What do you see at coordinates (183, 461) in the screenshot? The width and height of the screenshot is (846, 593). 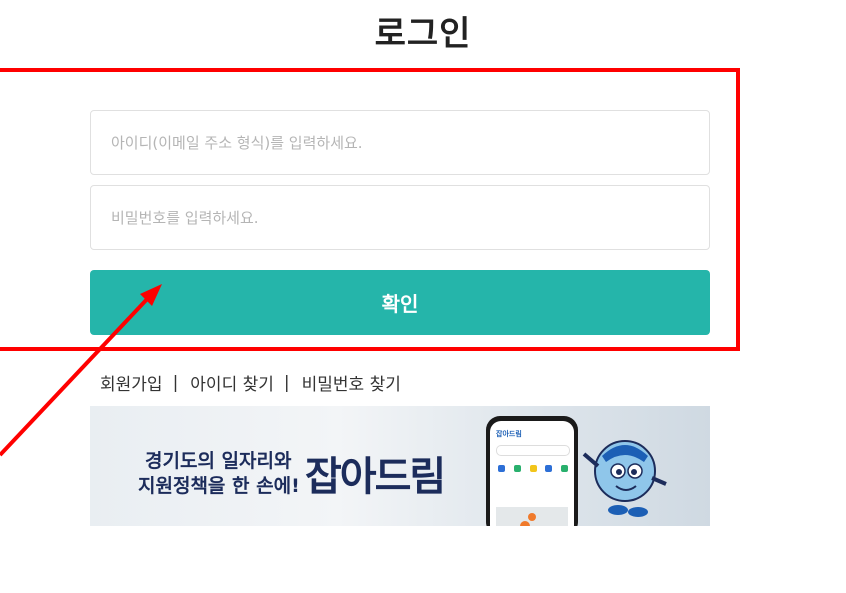 I see `banner-line-1-prefix: 경기도의` at bounding box center [183, 461].